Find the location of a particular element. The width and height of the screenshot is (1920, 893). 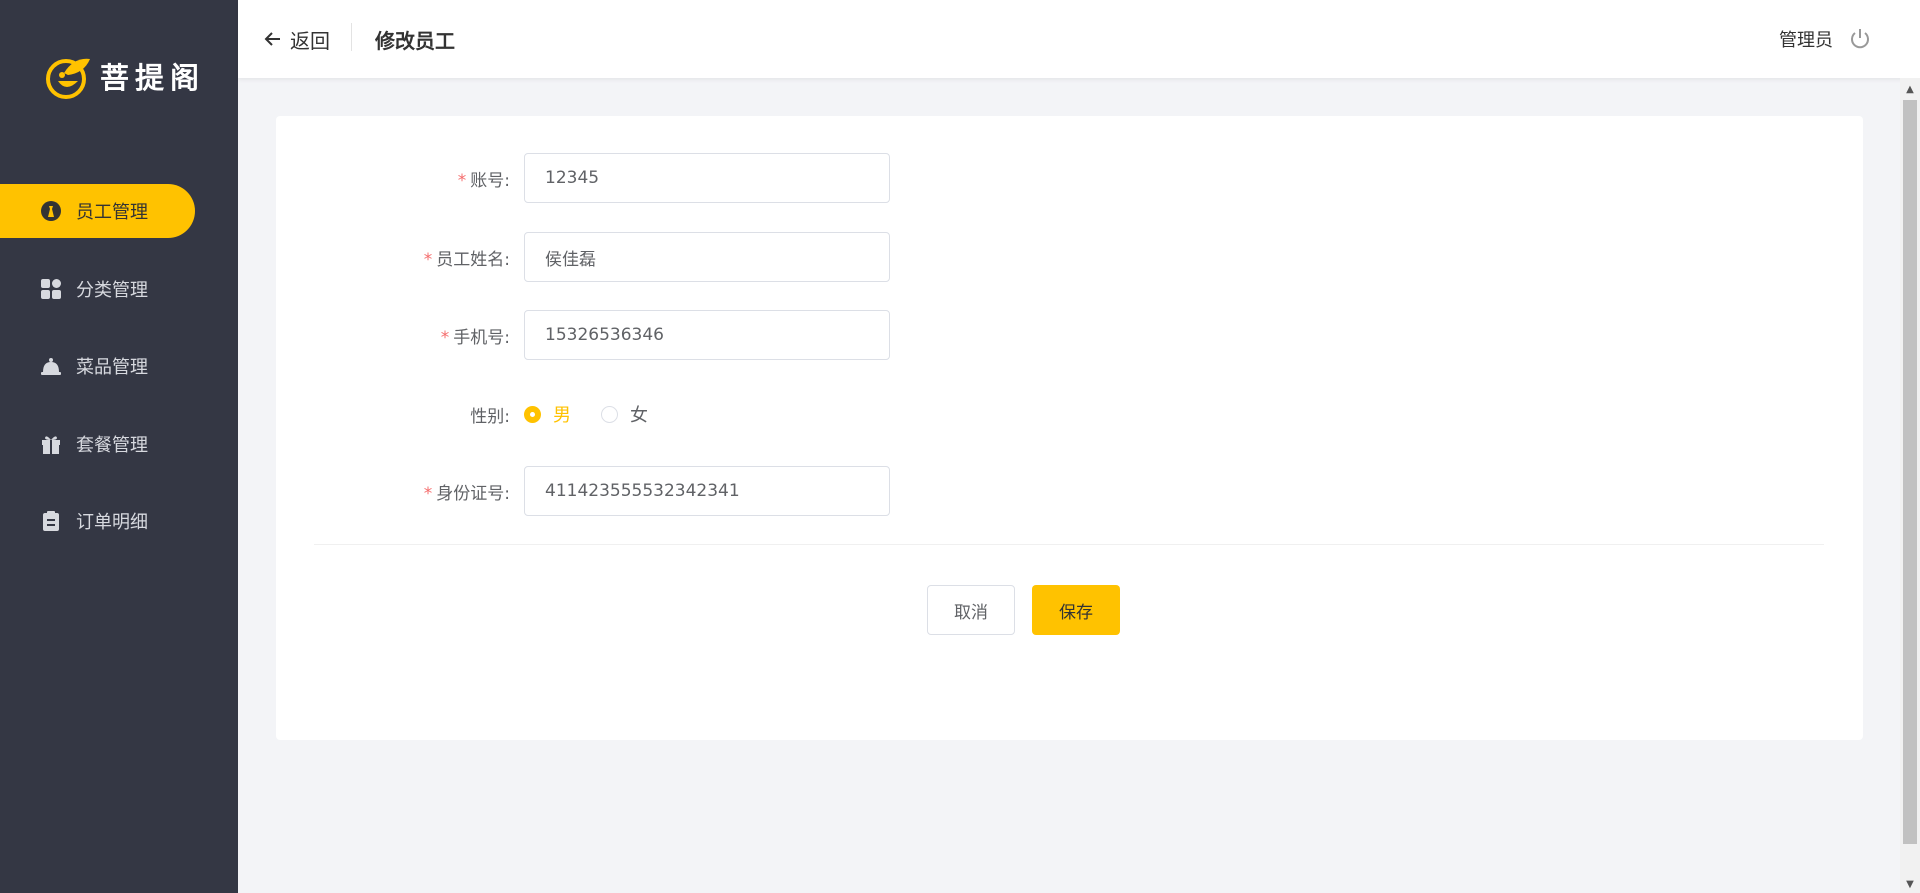

sidebar-item-dish: 菜品管理 is located at coordinates (119, 366).